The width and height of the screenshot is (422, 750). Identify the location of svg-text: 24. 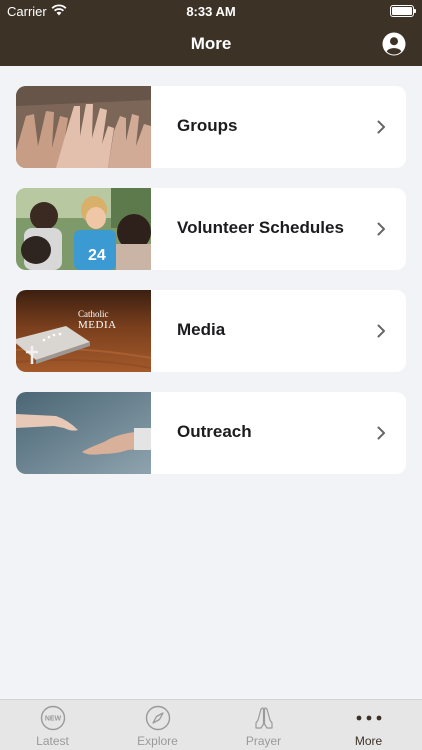
(97, 255).